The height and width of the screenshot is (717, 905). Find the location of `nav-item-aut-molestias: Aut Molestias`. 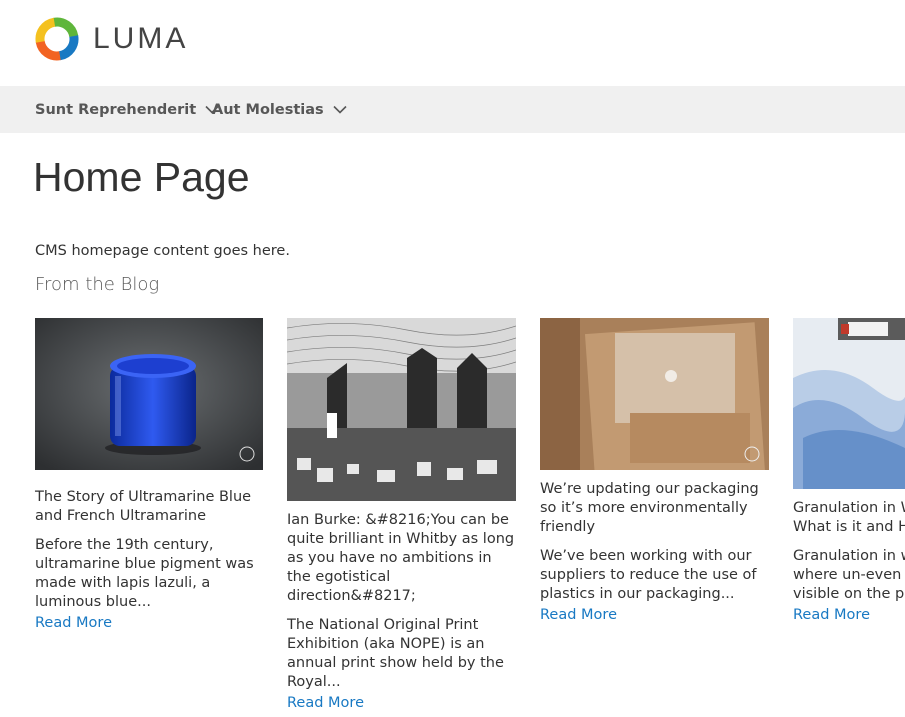

nav-item-aut-molestias: Aut Molestias is located at coordinates (279, 109).